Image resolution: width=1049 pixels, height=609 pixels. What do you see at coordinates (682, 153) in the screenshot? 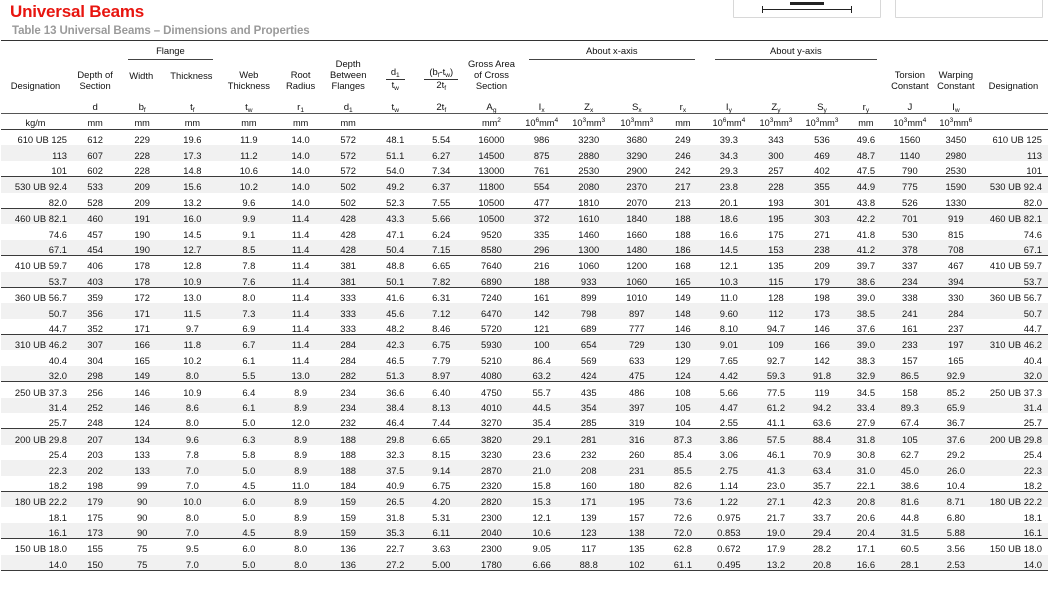
I see `table-cell: 246` at bounding box center [682, 153].